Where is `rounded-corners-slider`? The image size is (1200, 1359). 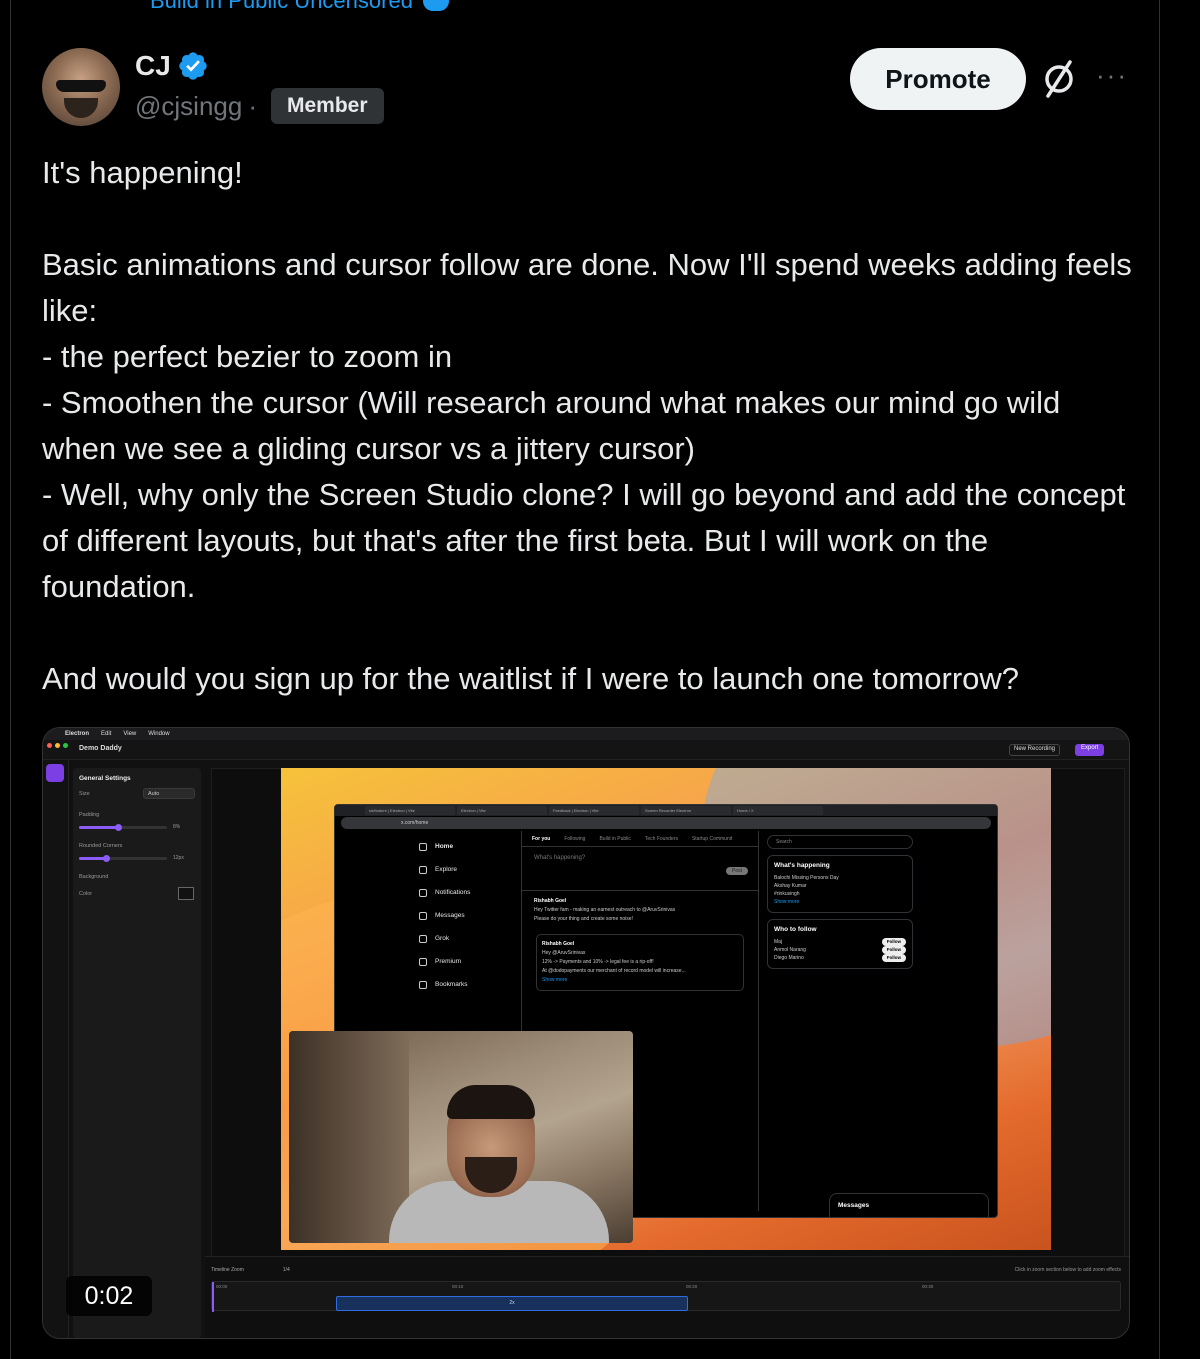 rounded-corners-slider is located at coordinates (123, 858).